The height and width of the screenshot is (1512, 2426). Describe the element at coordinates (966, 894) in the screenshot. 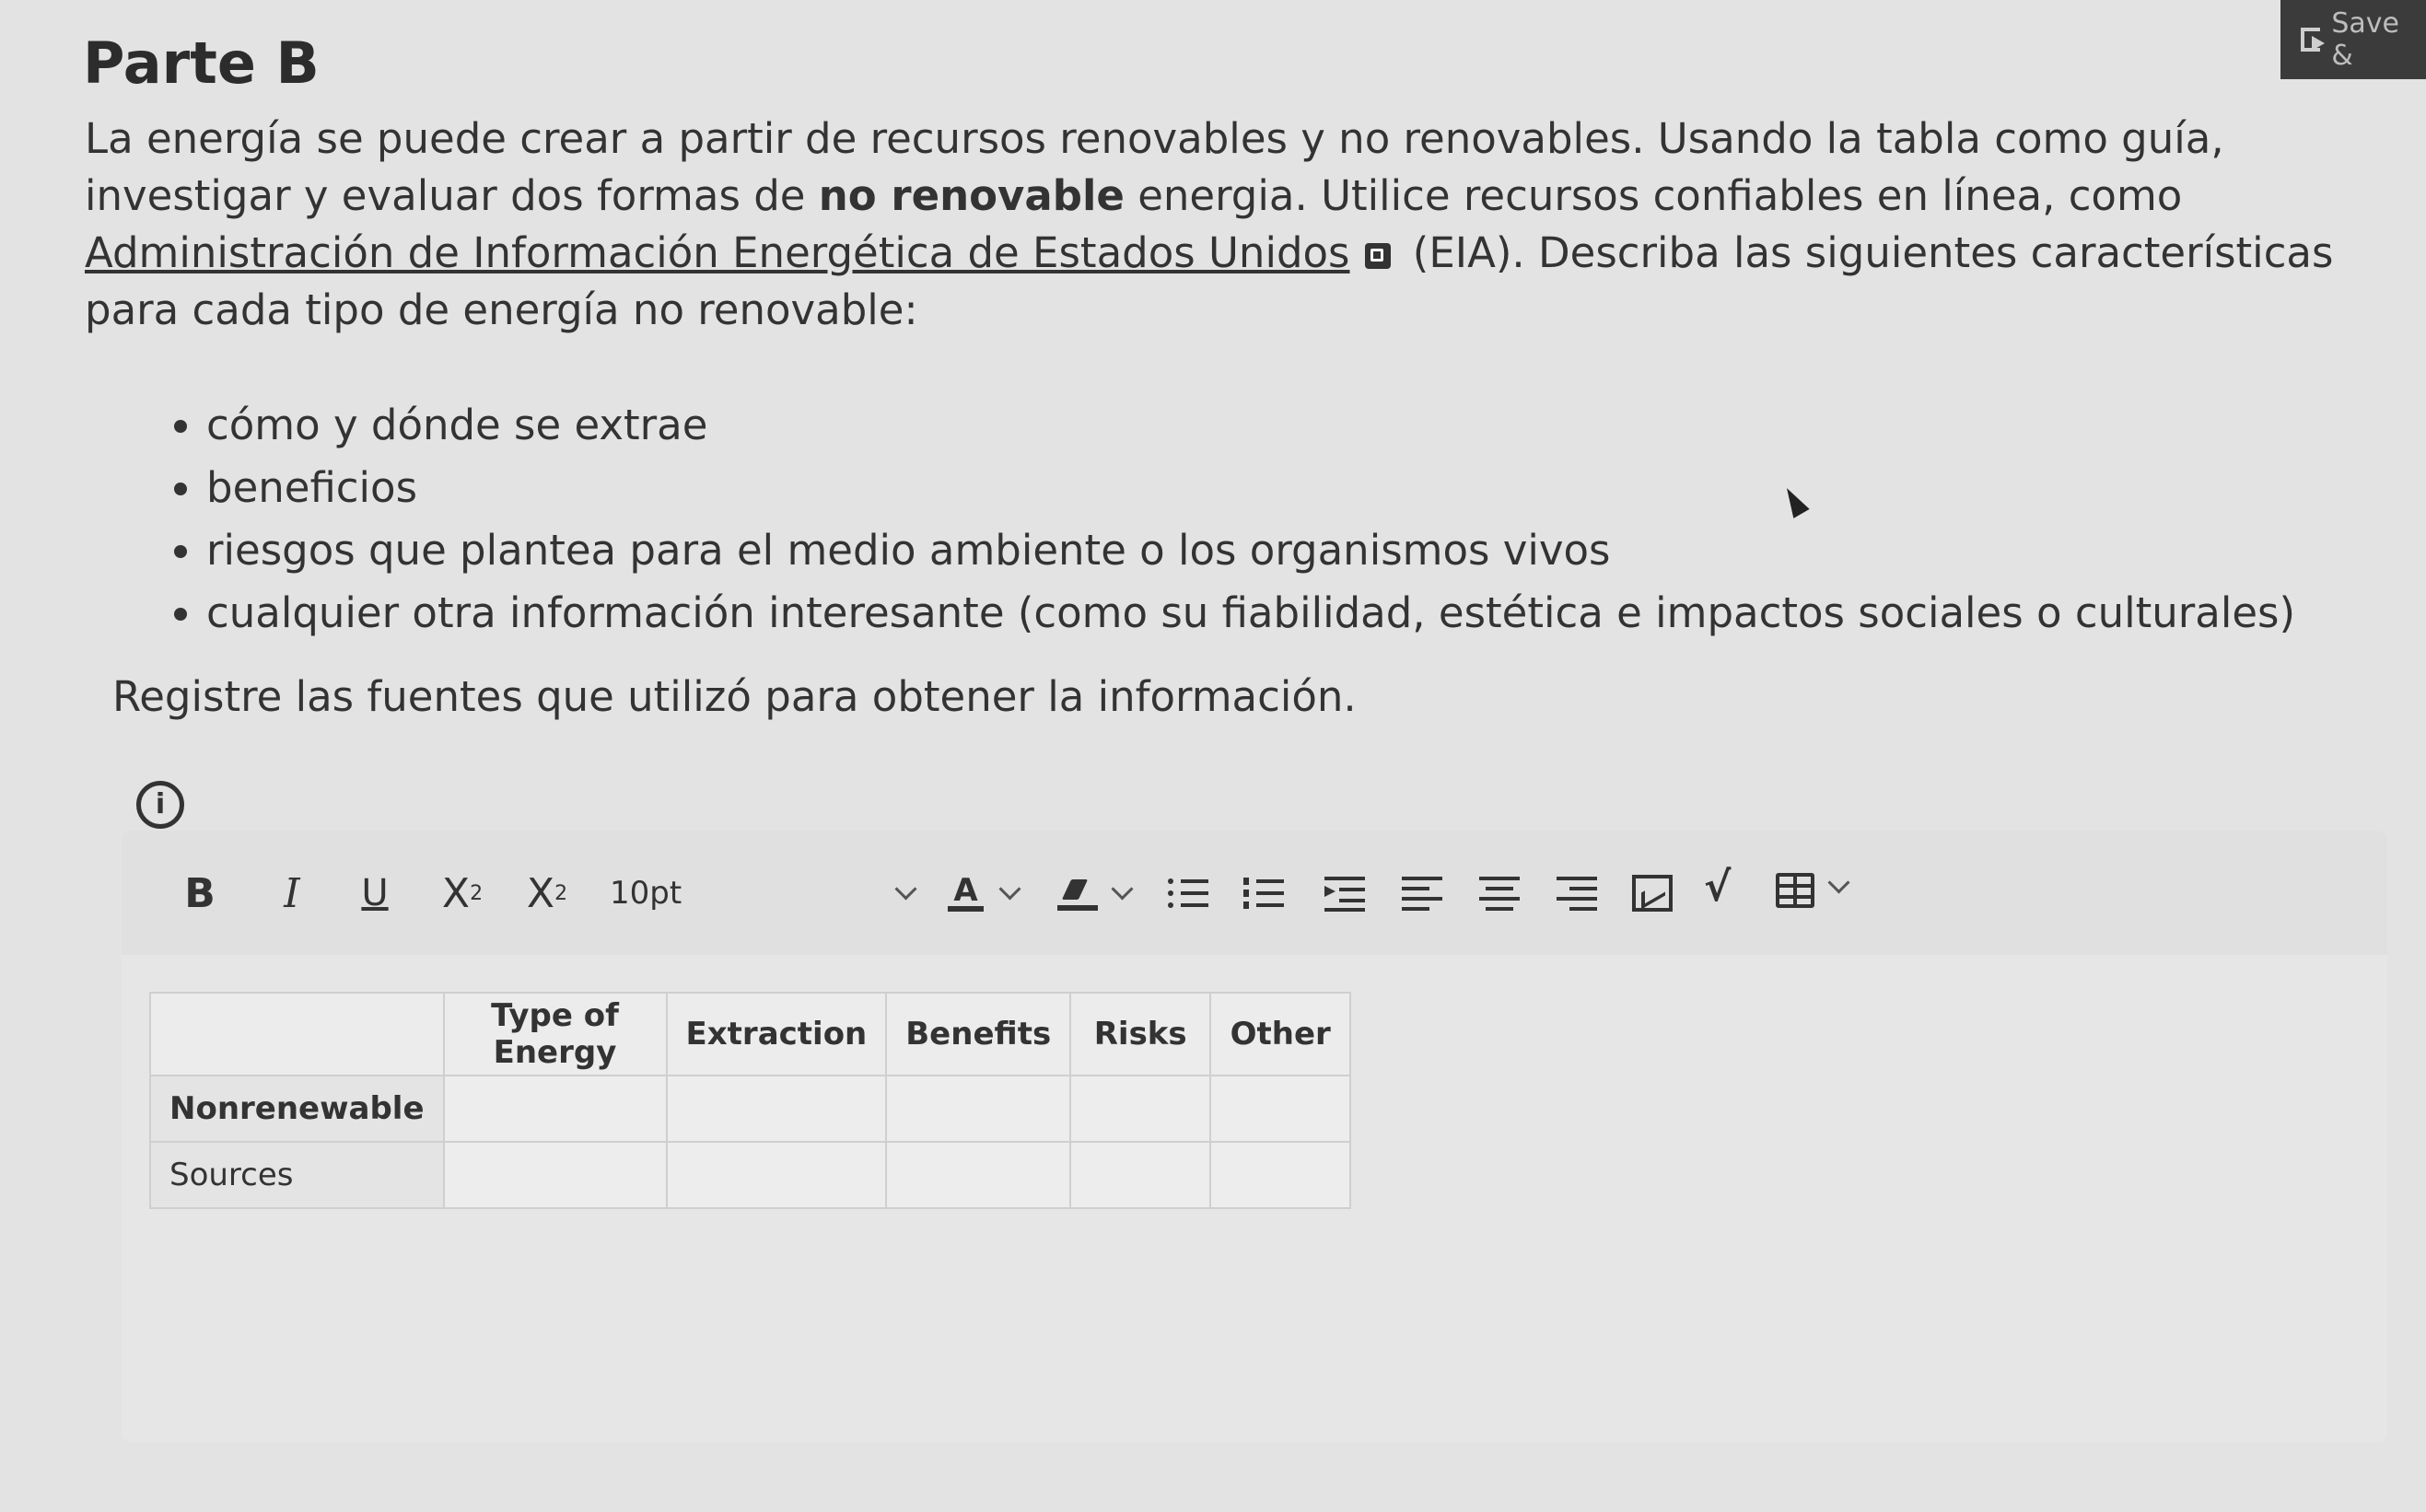

I see `font-color-icon: A` at that location.